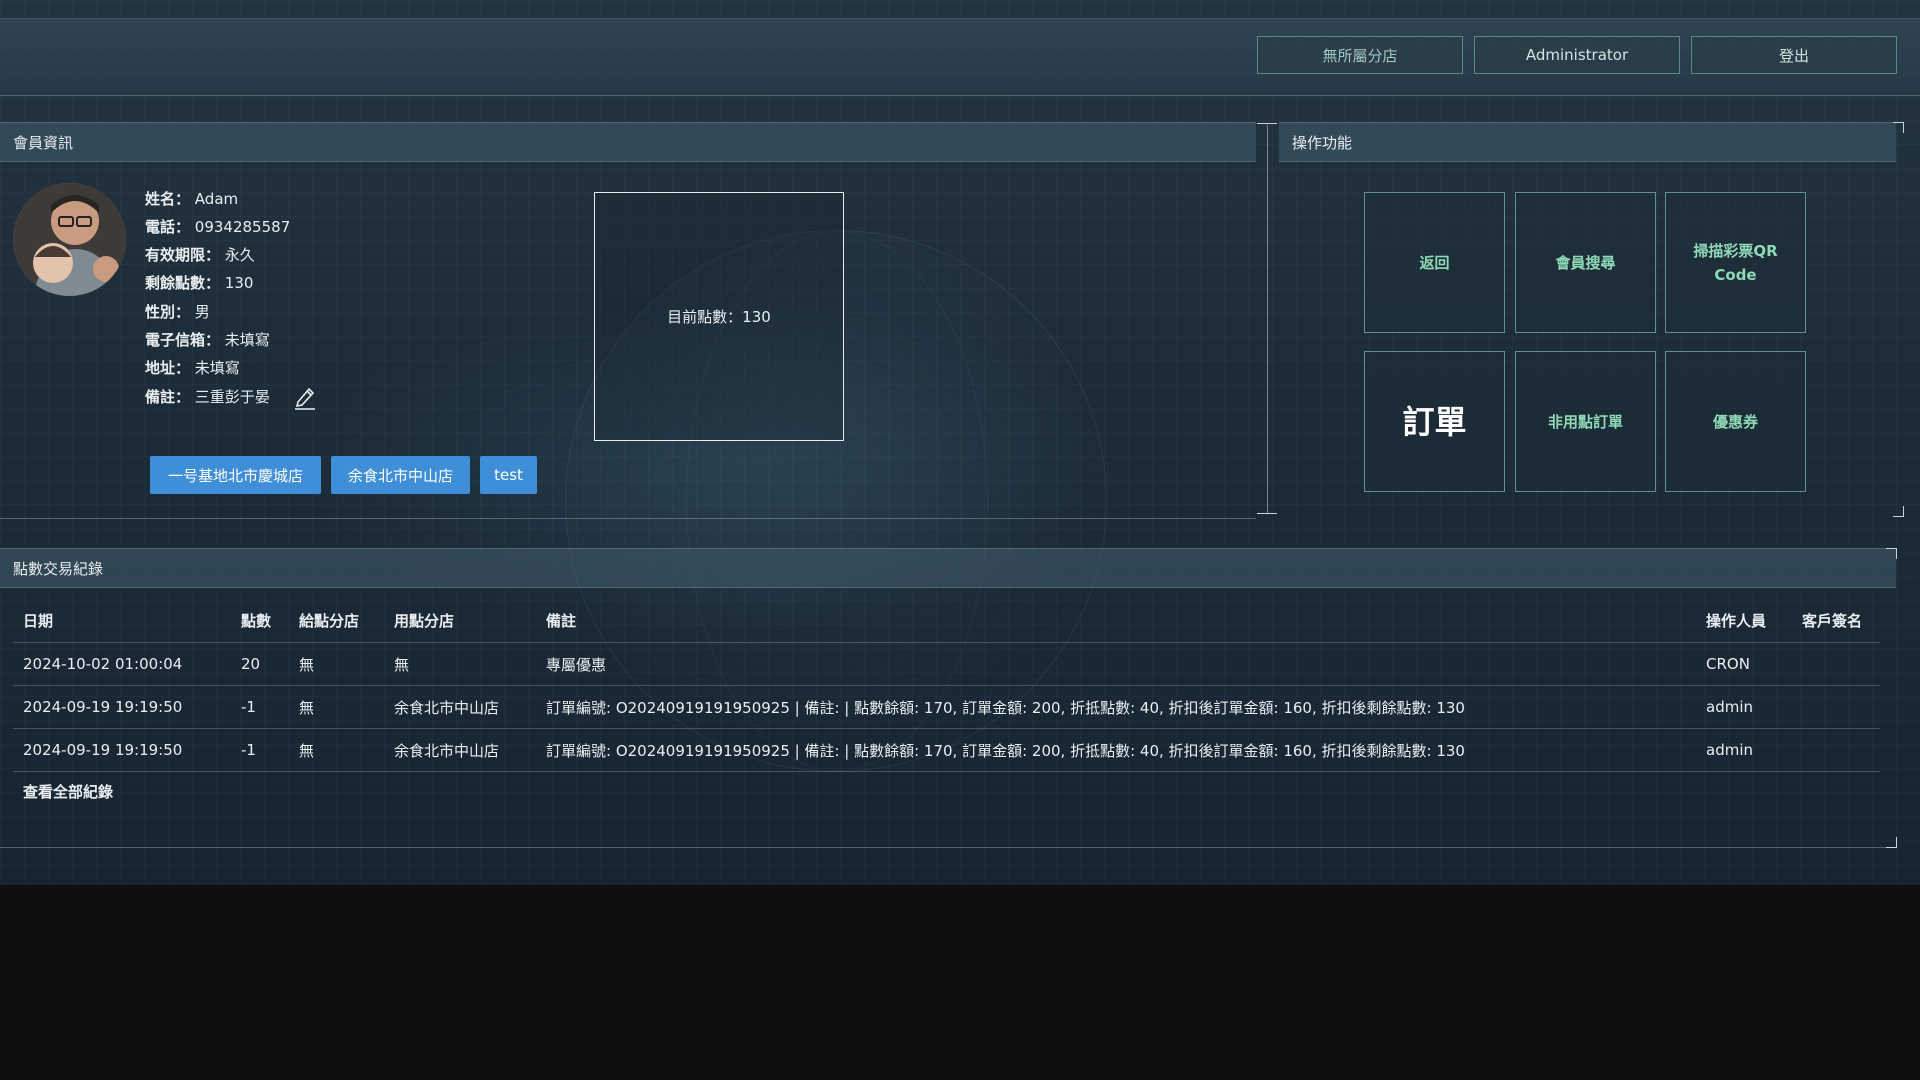  Describe the element at coordinates (1434, 262) in the screenshot. I see `back-button: 返回` at that location.